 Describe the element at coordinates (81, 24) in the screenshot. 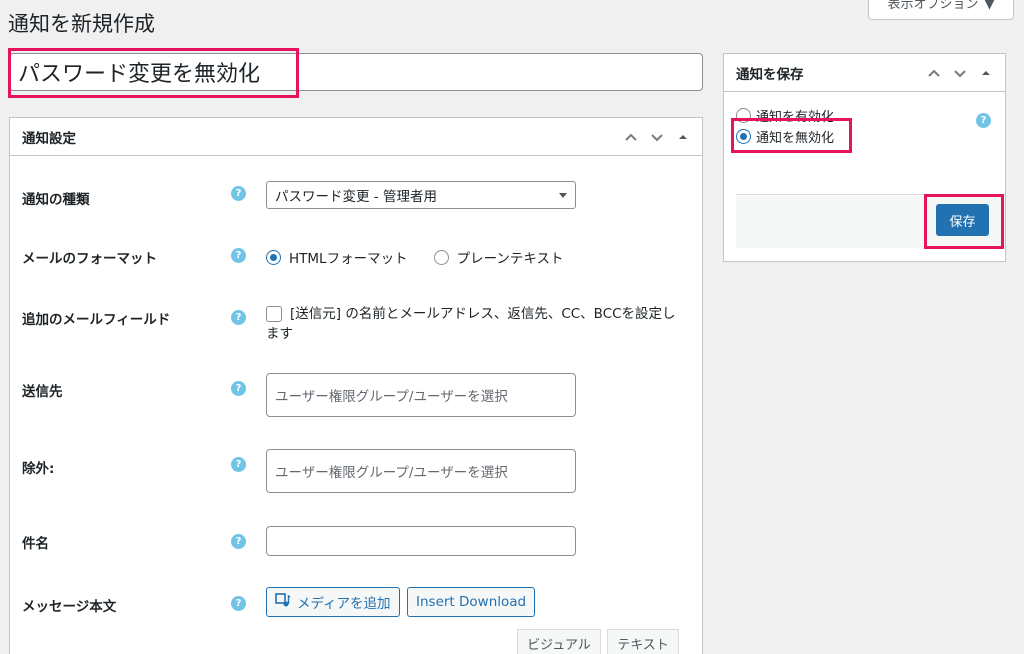

I see `page-title: 通知を新規作成` at that location.